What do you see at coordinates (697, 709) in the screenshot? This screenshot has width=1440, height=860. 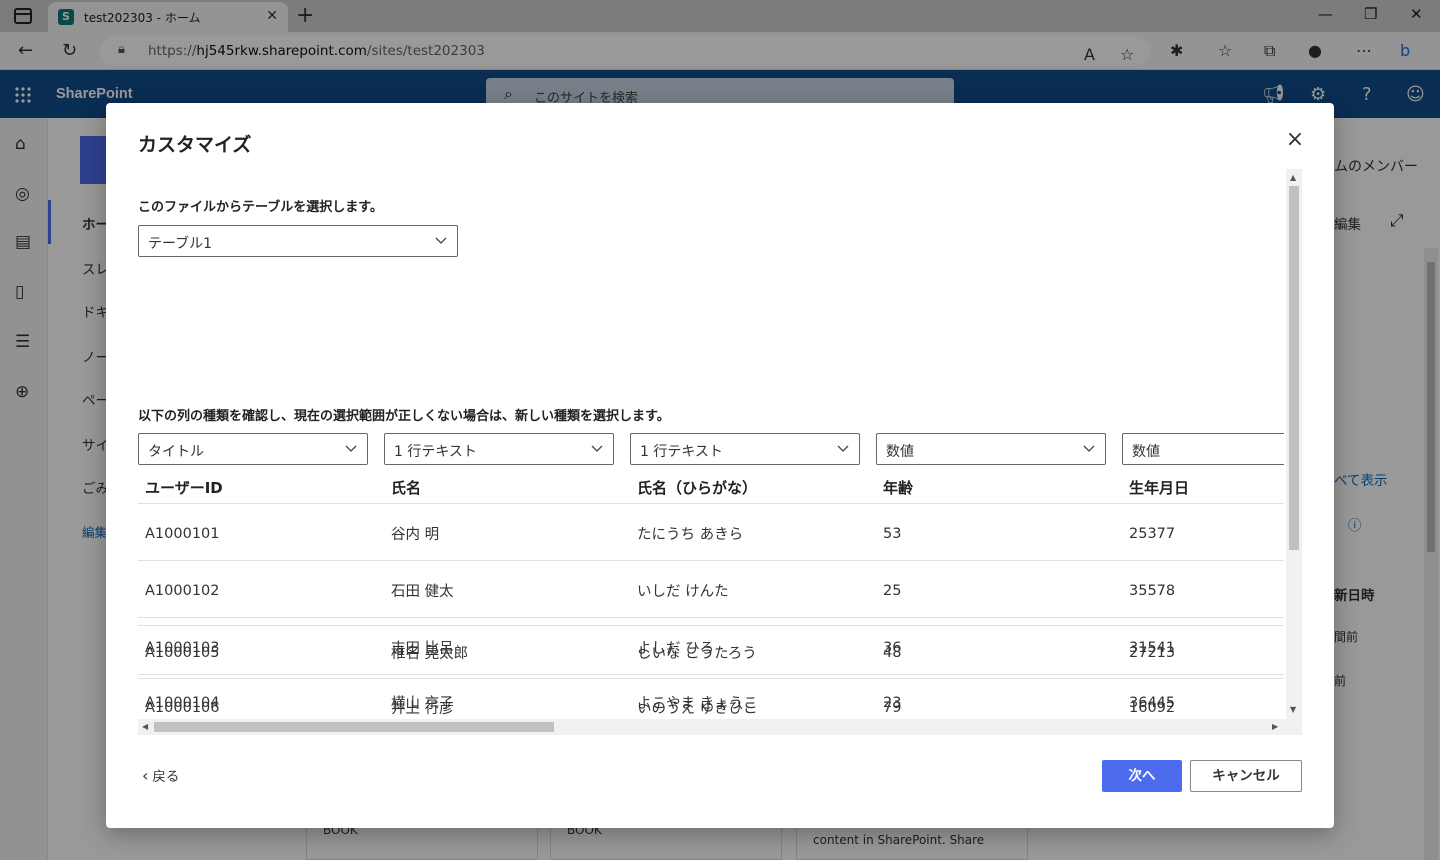 I see `table-cell: いのうえ ゆきひこ` at bounding box center [697, 709].